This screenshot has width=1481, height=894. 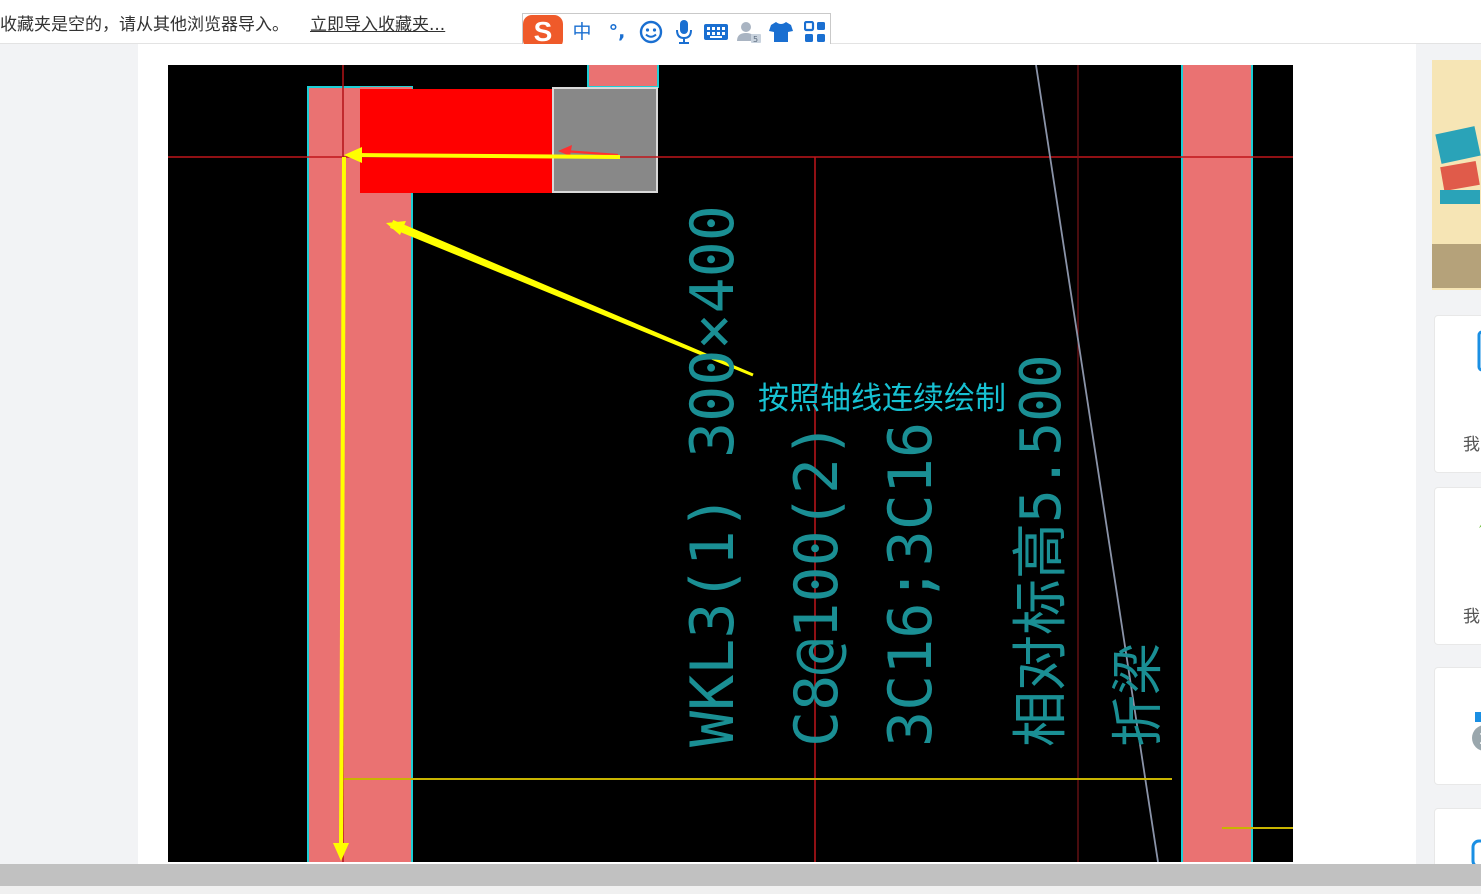 What do you see at coordinates (456, 141) in the screenshot?
I see `selected-beam-block` at bounding box center [456, 141].